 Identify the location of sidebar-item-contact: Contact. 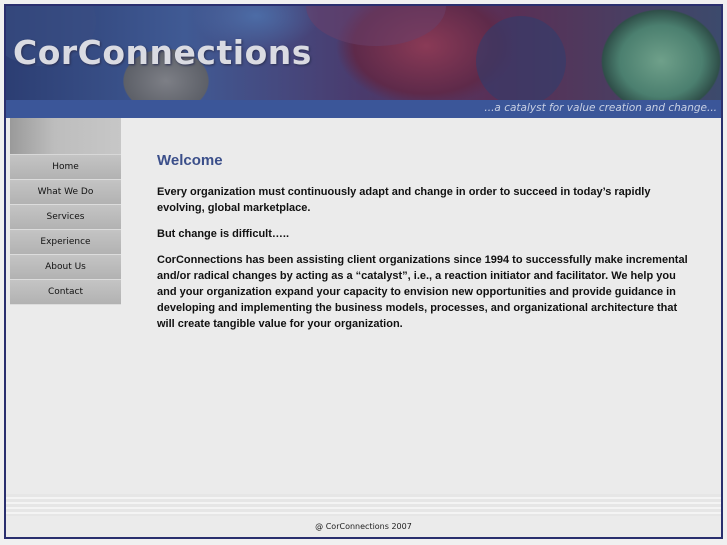
(65, 292).